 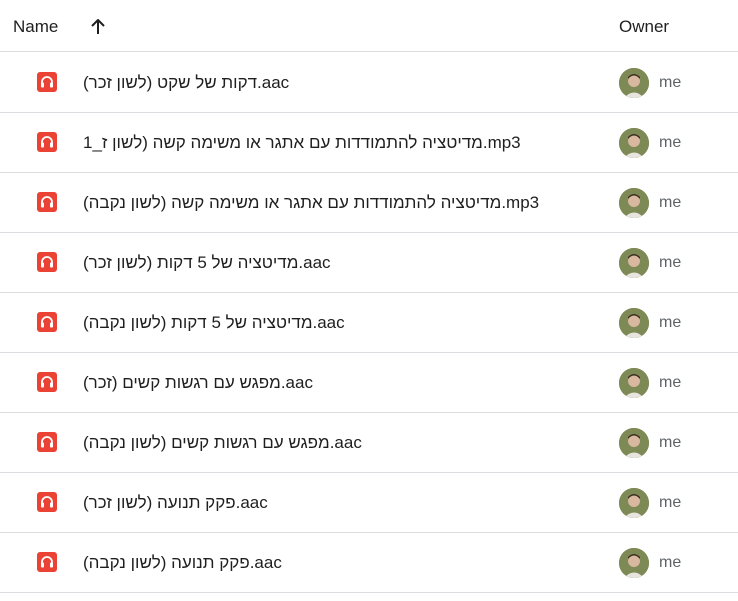 I want to click on file-row: מדיטציה של 5 דקות (לשון זכר).aac me, so click(x=369, y=263).